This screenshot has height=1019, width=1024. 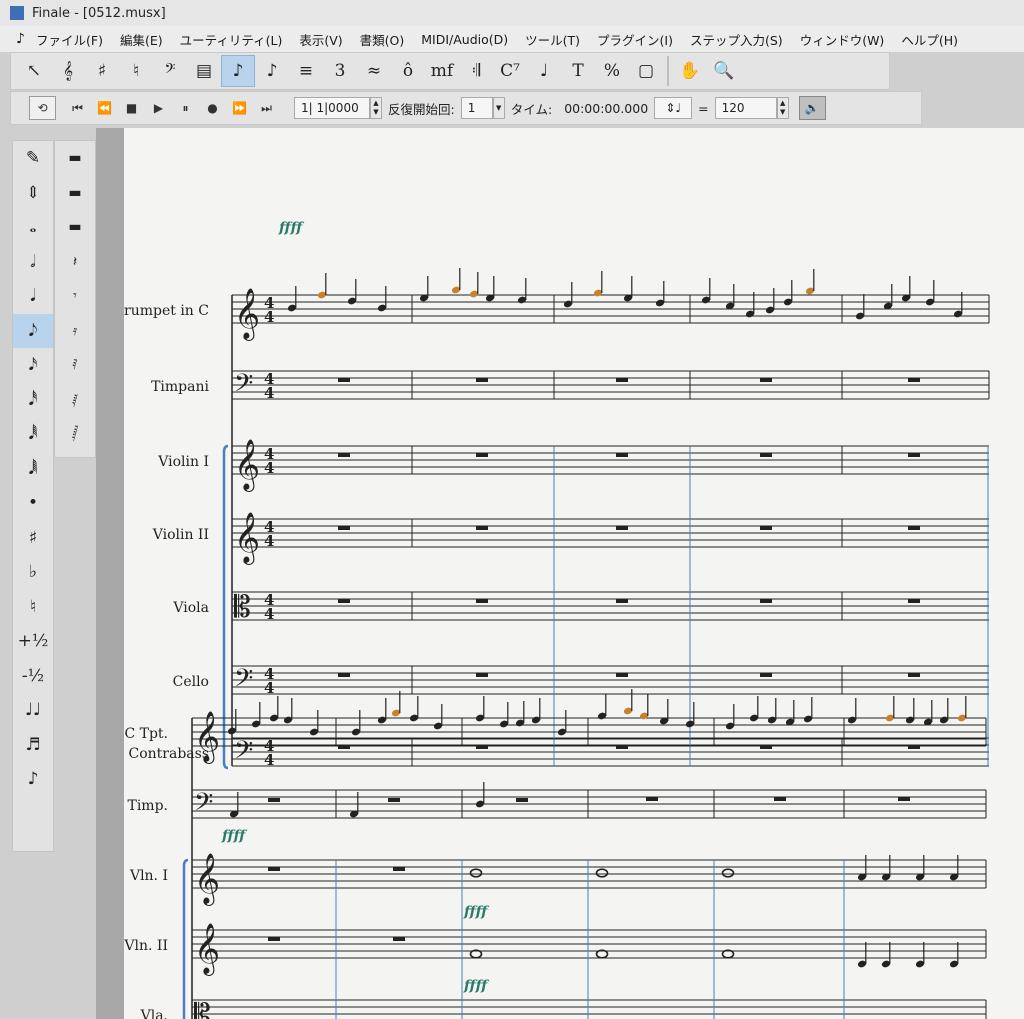 I want to click on tuplet-tool: 3, so click(x=340, y=71).